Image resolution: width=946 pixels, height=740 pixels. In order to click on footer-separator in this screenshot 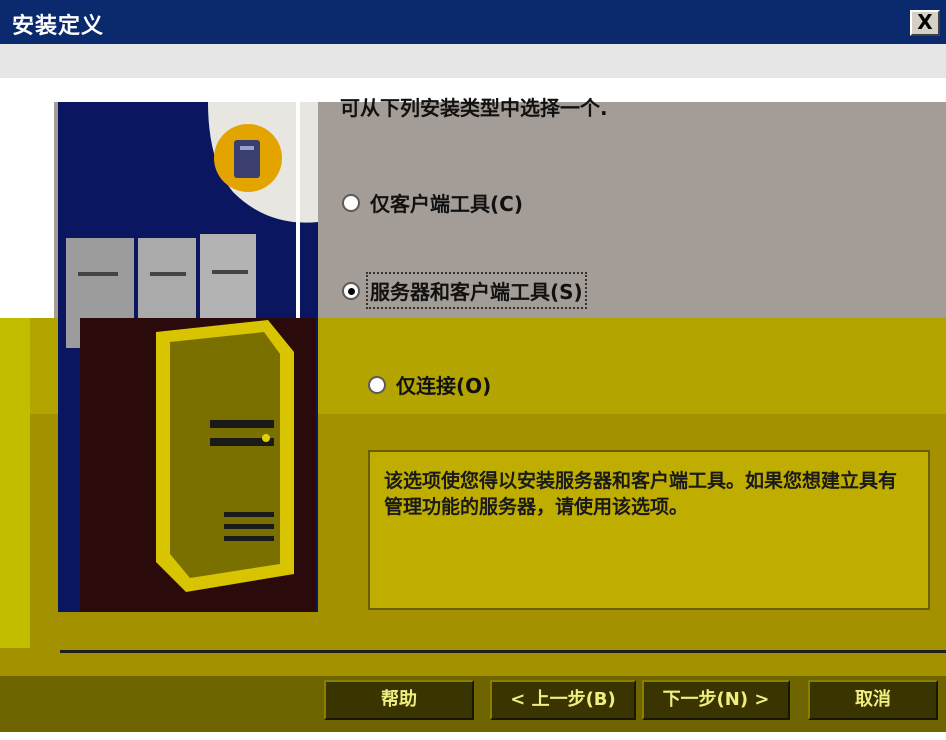, I will do `click(503, 651)`.